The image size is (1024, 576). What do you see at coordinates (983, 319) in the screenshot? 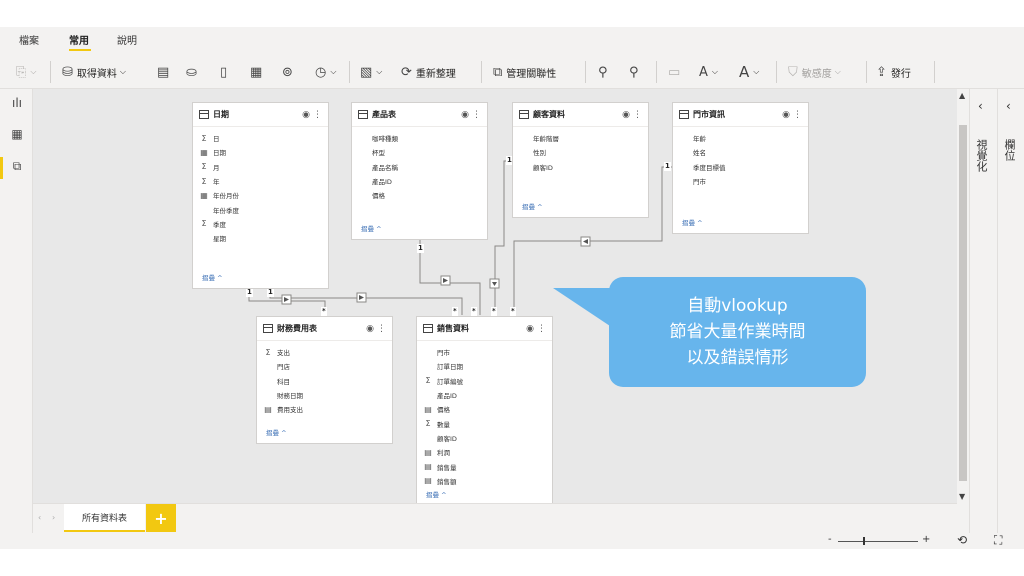
I see `visualizations-pane: ‹ 視覺化` at bounding box center [983, 319].